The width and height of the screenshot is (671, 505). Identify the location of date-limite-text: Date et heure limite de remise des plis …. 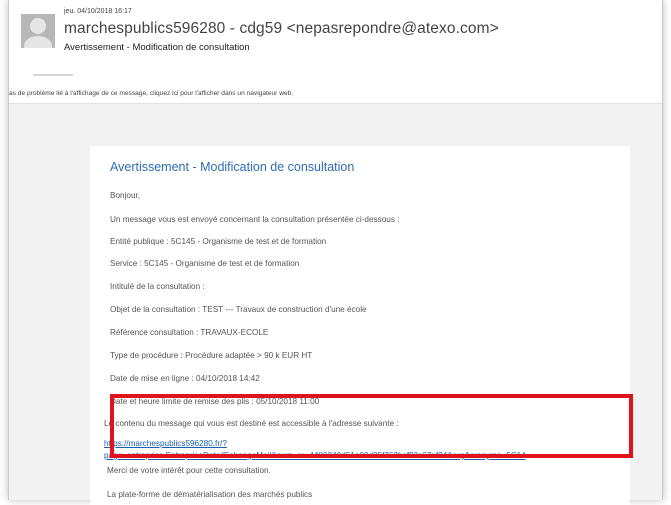
(215, 401).